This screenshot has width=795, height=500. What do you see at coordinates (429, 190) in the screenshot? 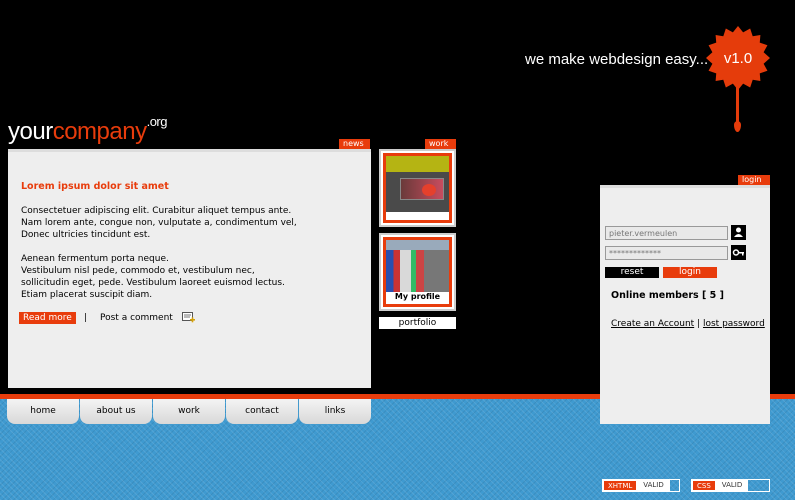
I see `thumbnail-badge` at bounding box center [429, 190].